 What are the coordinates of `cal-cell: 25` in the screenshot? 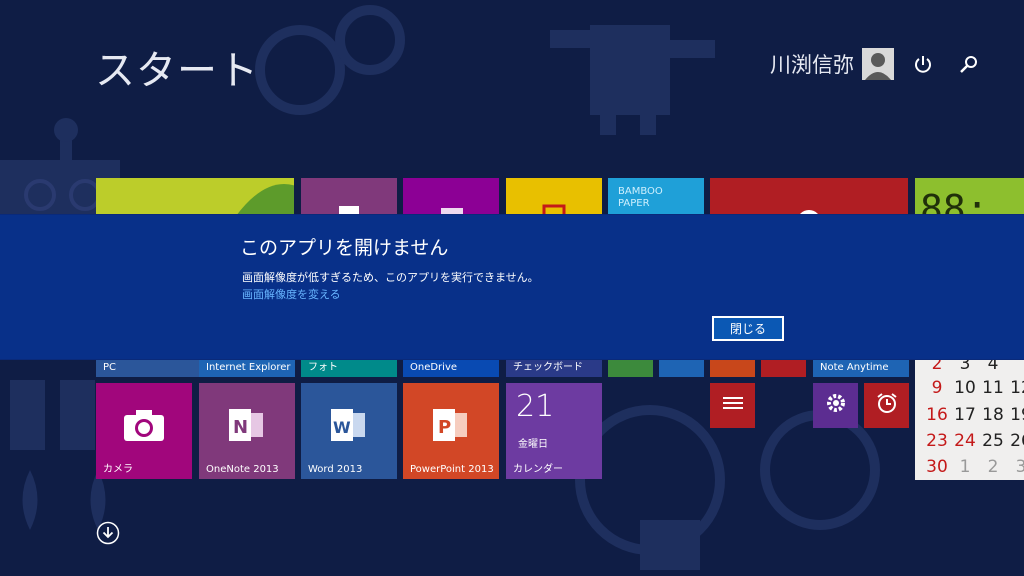 It's located at (993, 441).